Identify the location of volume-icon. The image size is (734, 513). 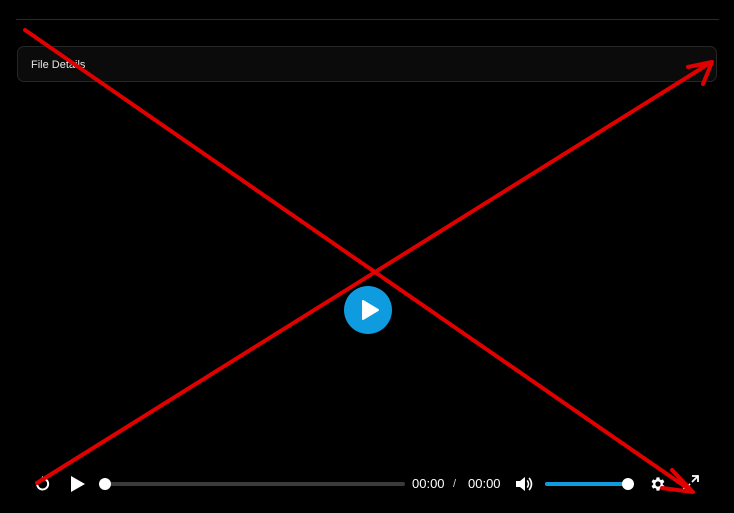
(524, 484).